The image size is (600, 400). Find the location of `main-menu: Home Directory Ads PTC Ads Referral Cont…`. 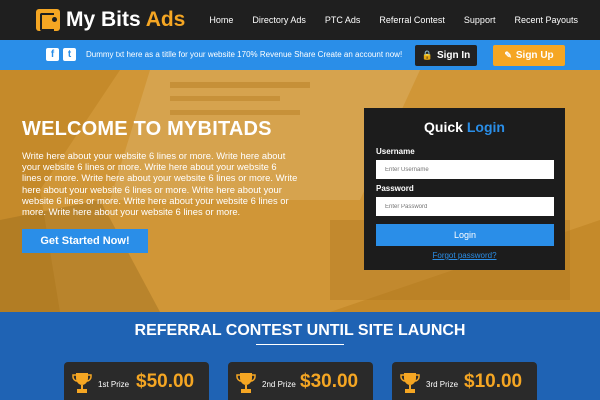

main-menu: Home Directory Ads PTC Ads Referral Cont… is located at coordinates (384, 20).